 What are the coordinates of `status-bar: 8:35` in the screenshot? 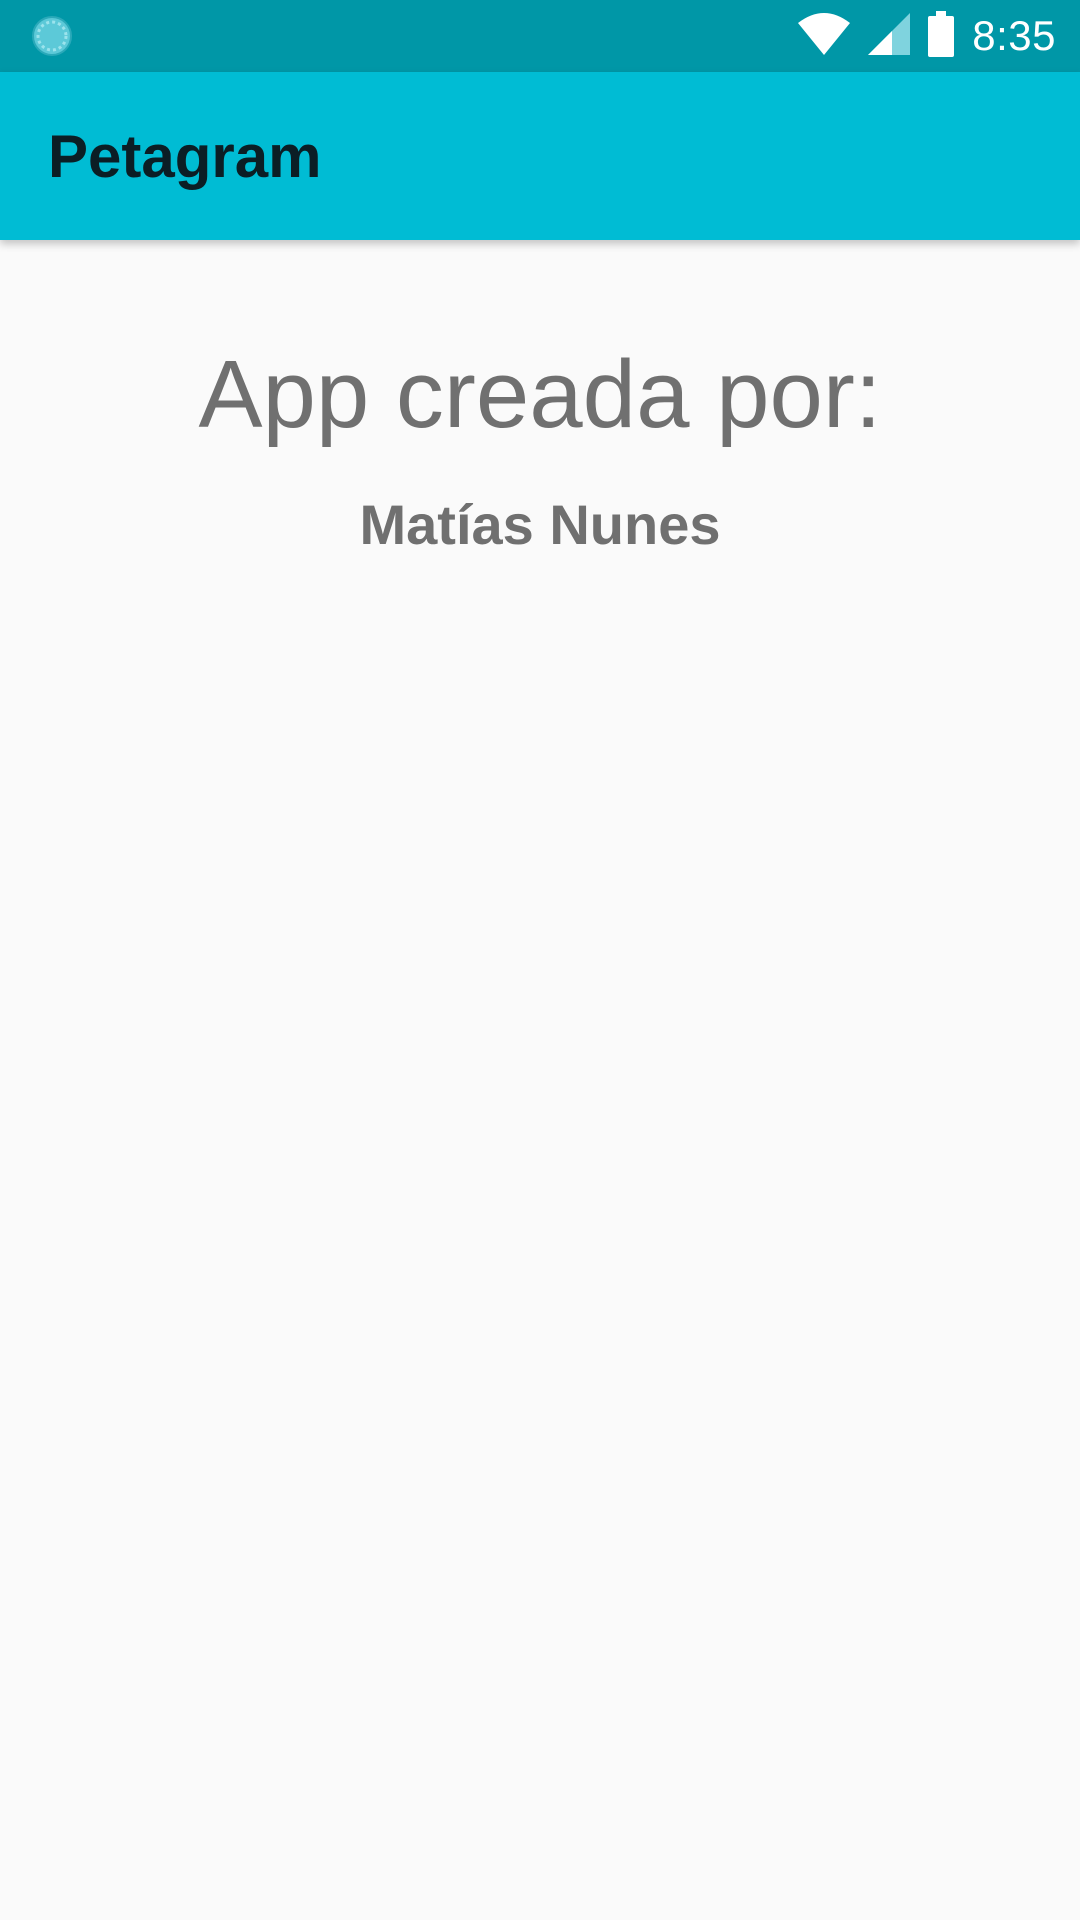 It's located at (540, 36).